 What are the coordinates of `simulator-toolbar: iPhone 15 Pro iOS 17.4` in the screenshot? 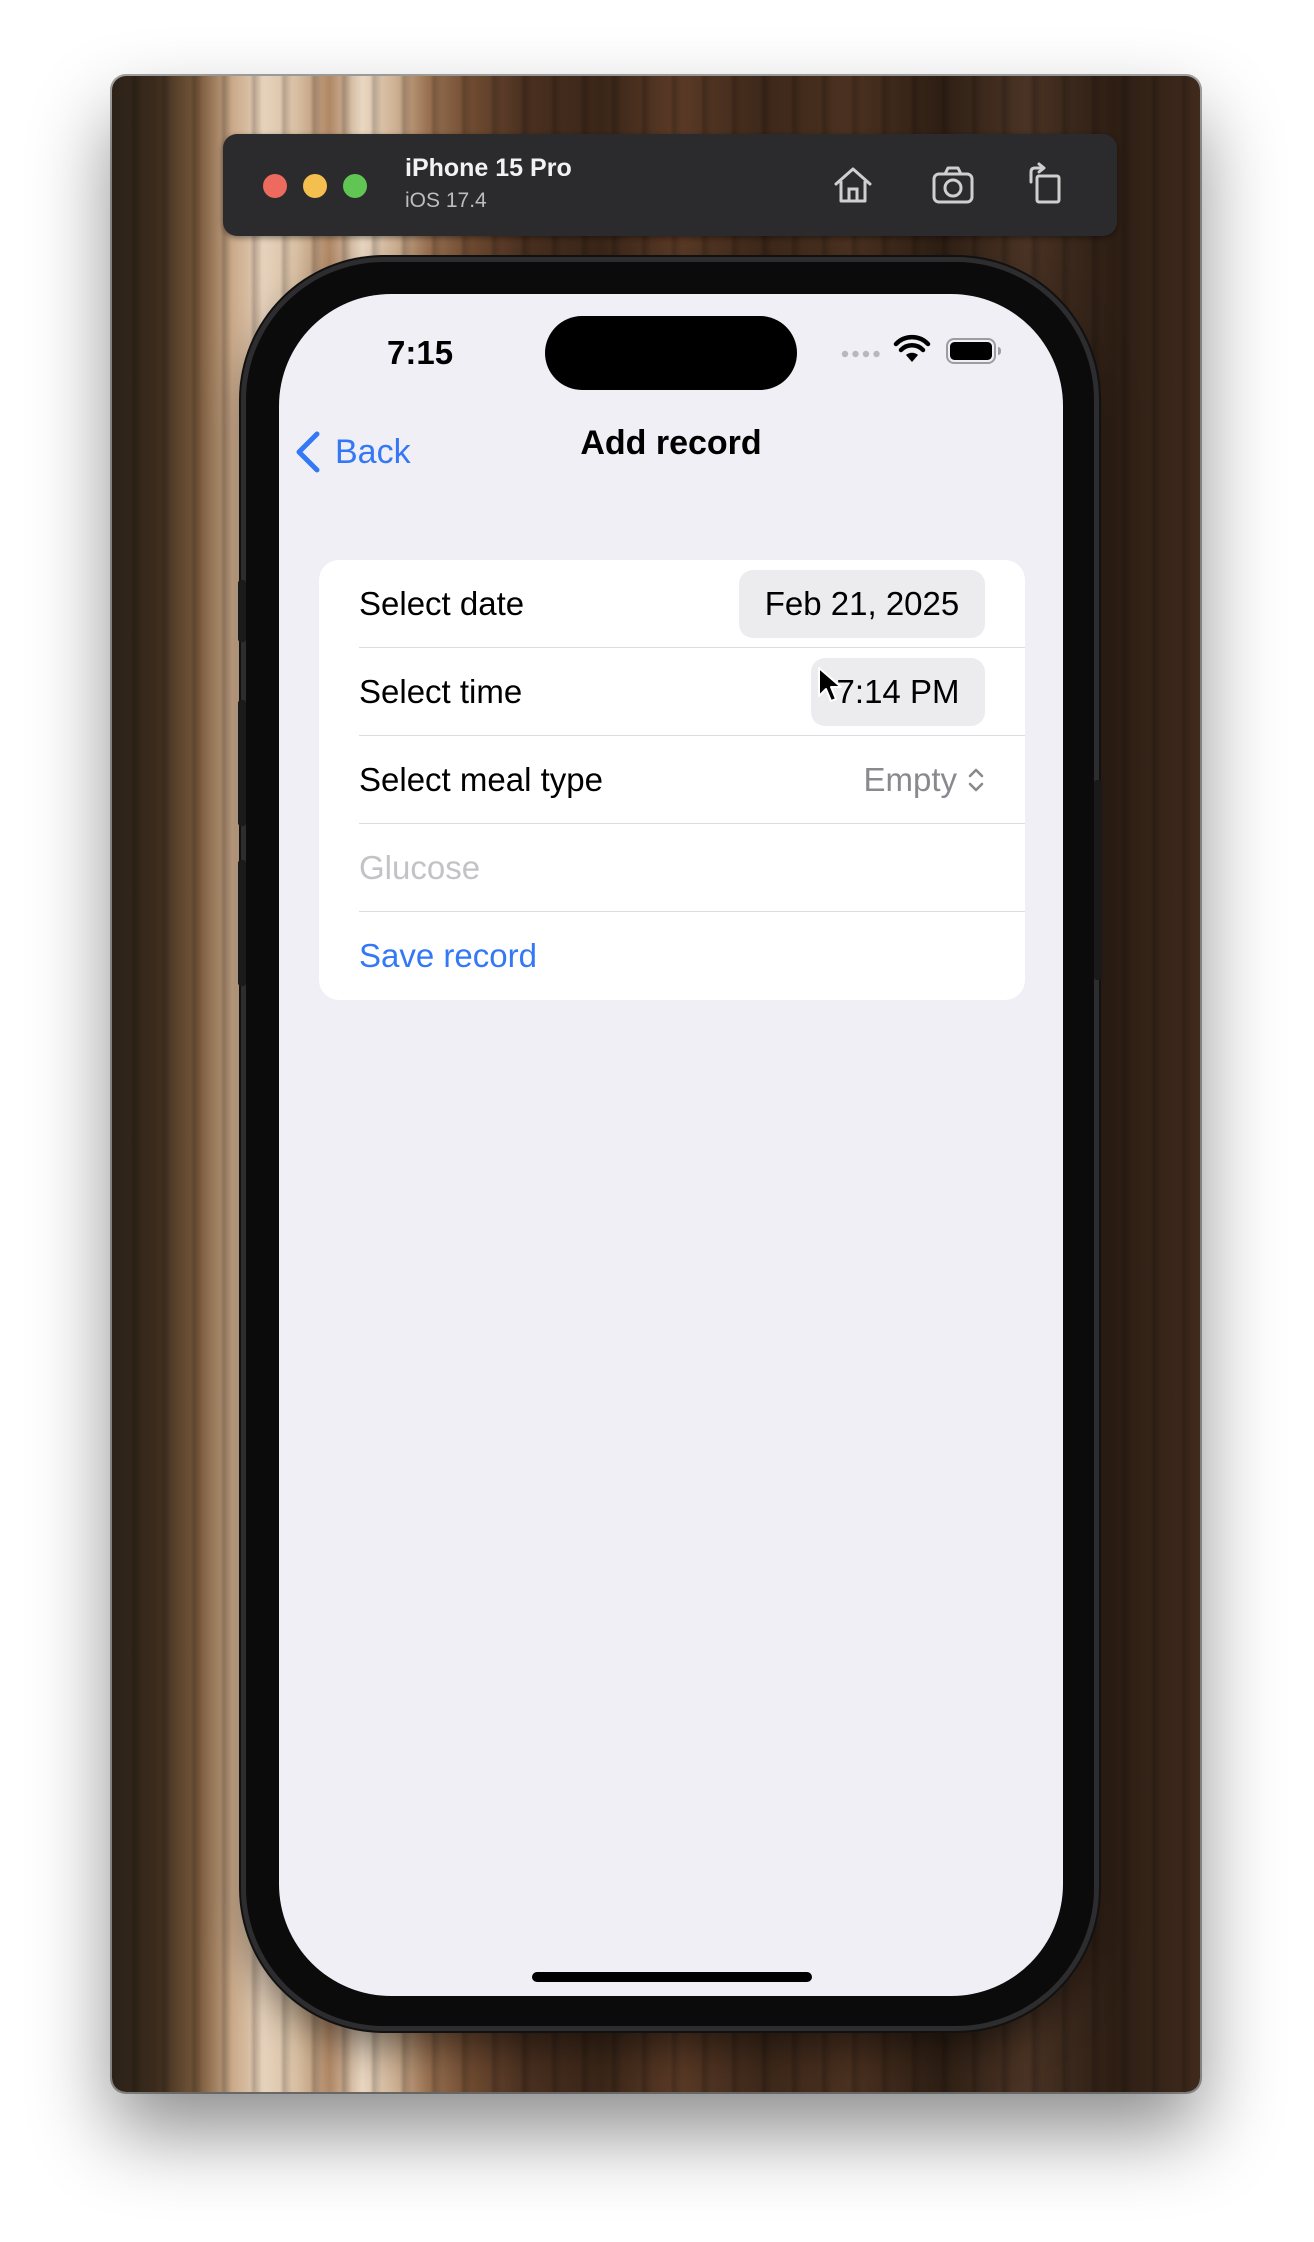 It's located at (670, 185).